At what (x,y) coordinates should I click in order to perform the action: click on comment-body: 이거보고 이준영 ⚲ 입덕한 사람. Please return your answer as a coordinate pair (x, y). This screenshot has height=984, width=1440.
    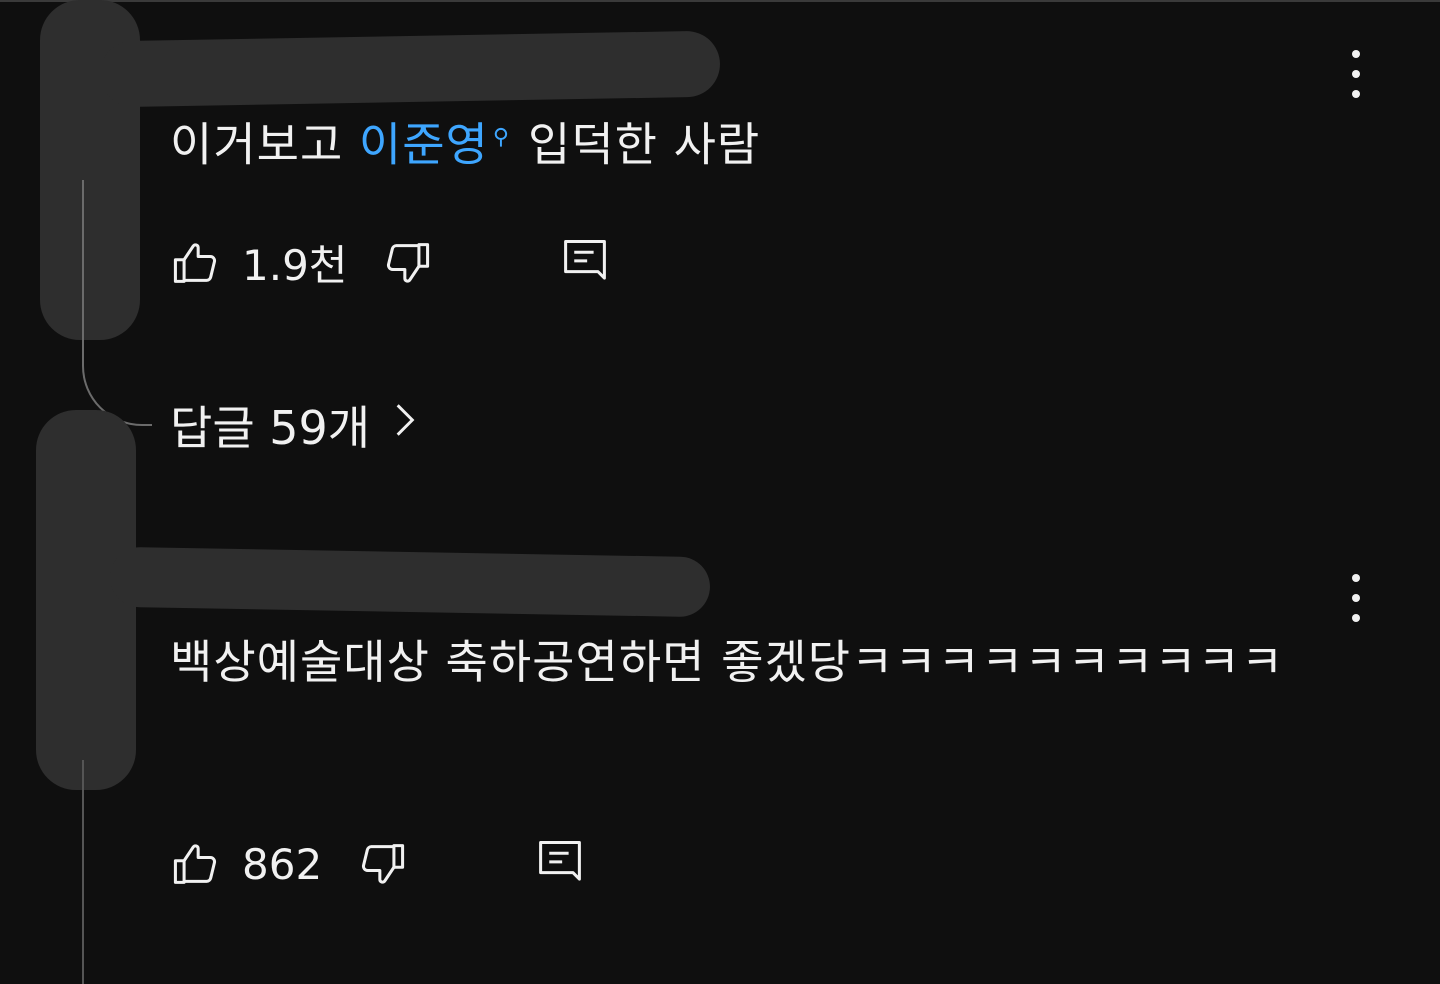
    Looking at the image, I should click on (755, 141).